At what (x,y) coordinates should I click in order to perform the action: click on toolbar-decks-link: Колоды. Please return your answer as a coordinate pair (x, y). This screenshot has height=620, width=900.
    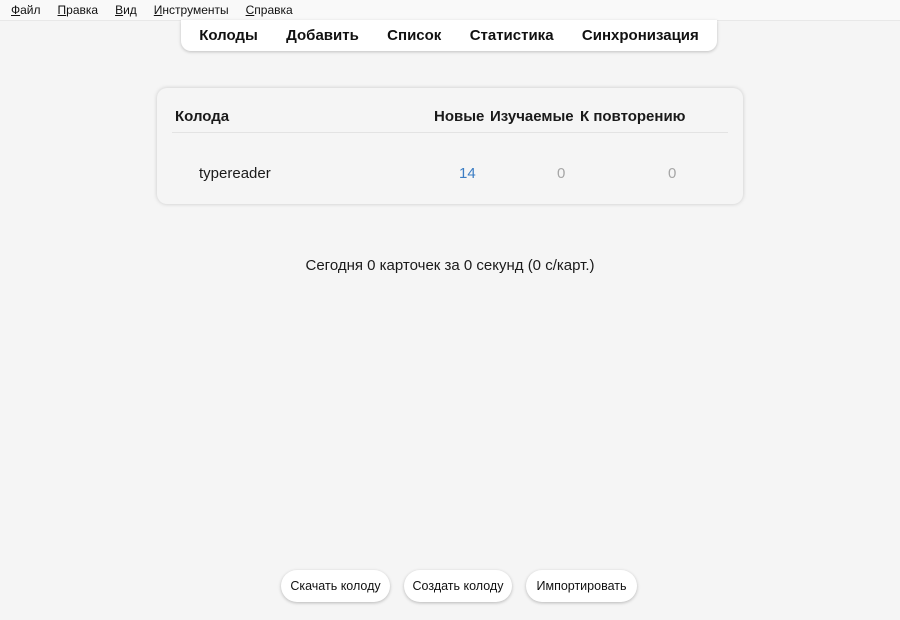
    Looking at the image, I should click on (228, 35).